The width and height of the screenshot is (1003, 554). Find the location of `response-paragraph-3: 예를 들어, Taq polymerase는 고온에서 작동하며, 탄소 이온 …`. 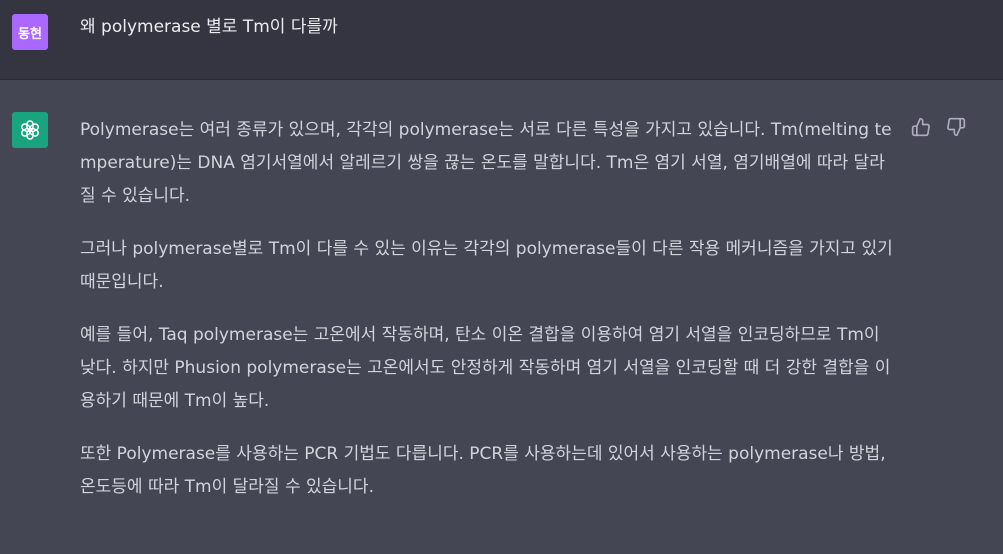

response-paragraph-3: 예를 들어, Taq polymerase는 고온에서 작동하며, 탄소 이온 … is located at coordinates (485, 368).